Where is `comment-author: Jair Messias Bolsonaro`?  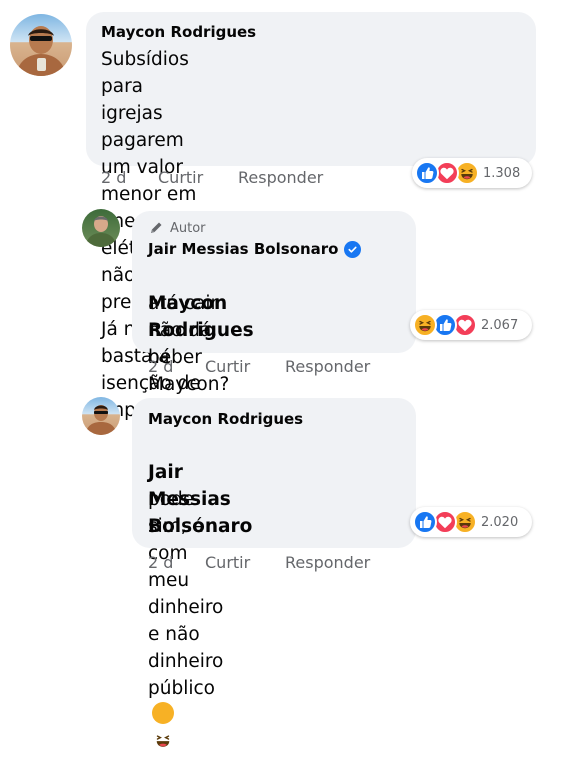
comment-author: Jair Messias Bolsonaro is located at coordinates (255, 249).